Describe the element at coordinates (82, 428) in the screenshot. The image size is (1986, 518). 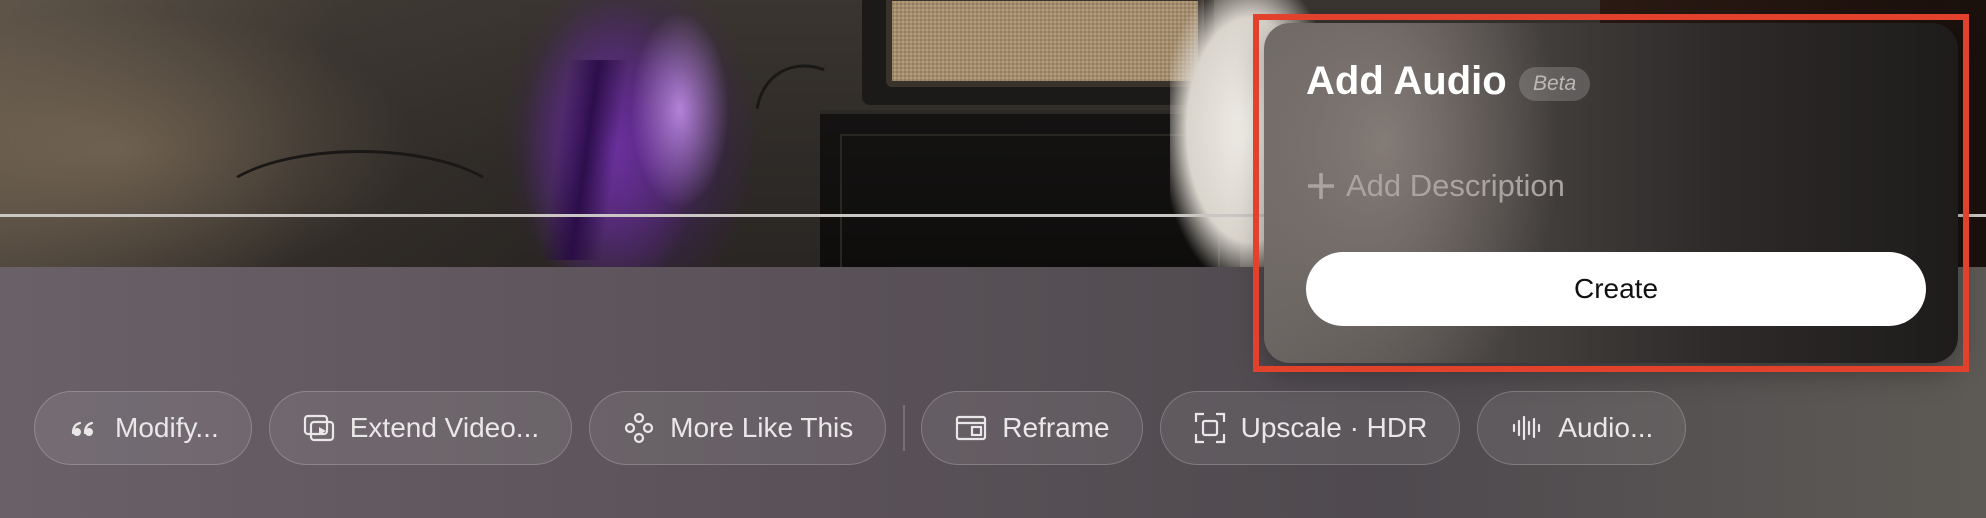
I see `quote-icon` at that location.